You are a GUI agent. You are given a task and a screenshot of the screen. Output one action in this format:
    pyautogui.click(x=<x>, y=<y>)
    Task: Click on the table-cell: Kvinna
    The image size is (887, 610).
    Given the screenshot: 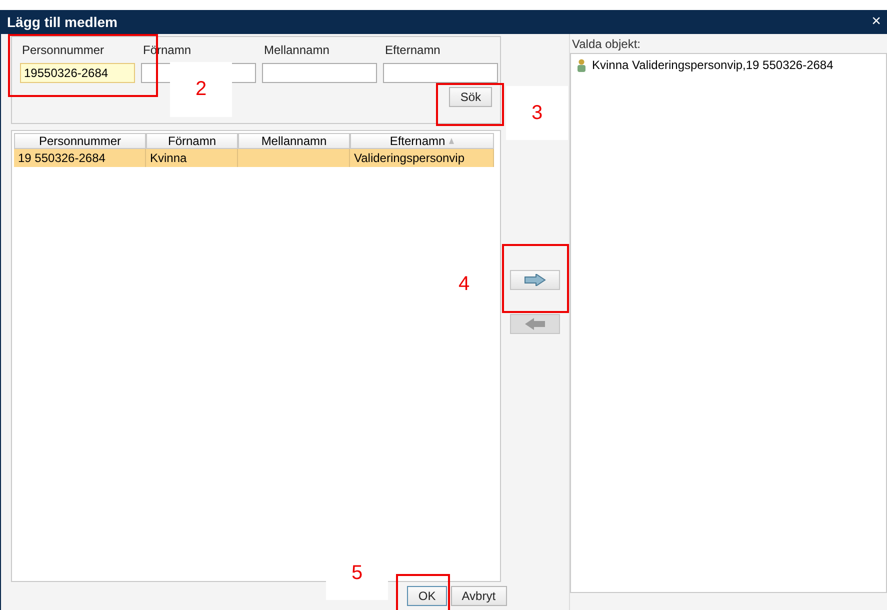 What is the action you would take?
    pyautogui.click(x=192, y=158)
    